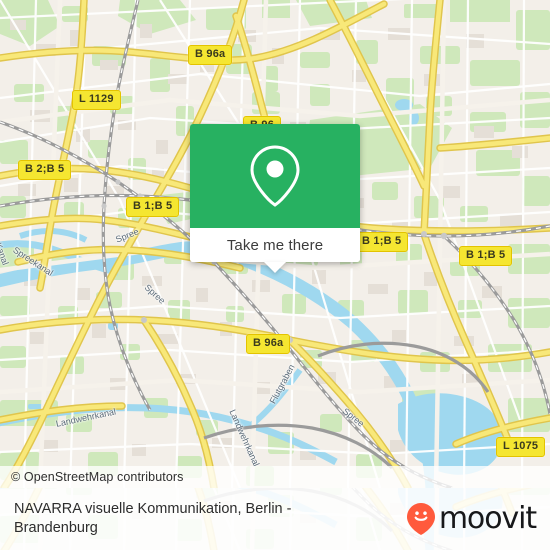 The height and width of the screenshot is (550, 550). What do you see at coordinates (487, 518) in the screenshot?
I see `moovit-wordmark: moovit` at bounding box center [487, 518].